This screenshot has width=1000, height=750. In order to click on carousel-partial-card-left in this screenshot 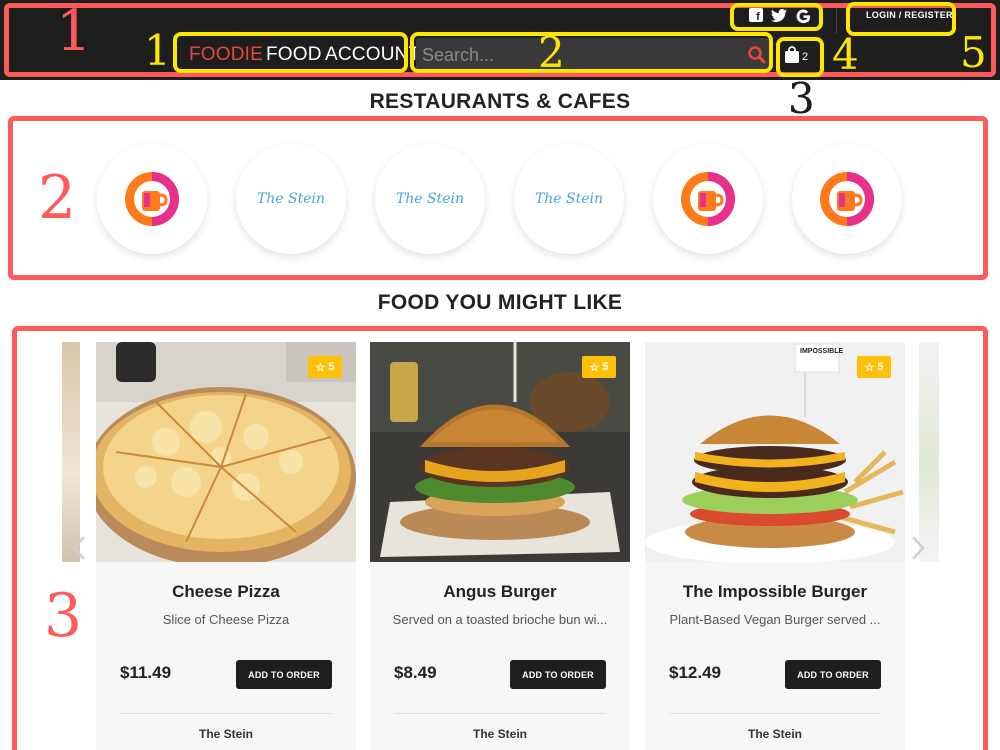, I will do `click(71, 452)`.